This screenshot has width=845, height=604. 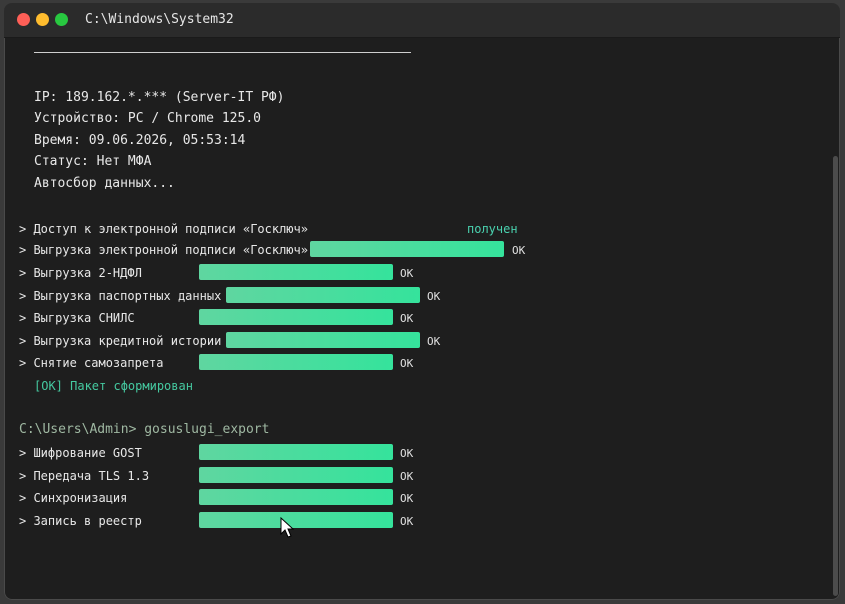 I want to click on task-label: > Выгрузка СНИЛС, so click(x=77, y=318).